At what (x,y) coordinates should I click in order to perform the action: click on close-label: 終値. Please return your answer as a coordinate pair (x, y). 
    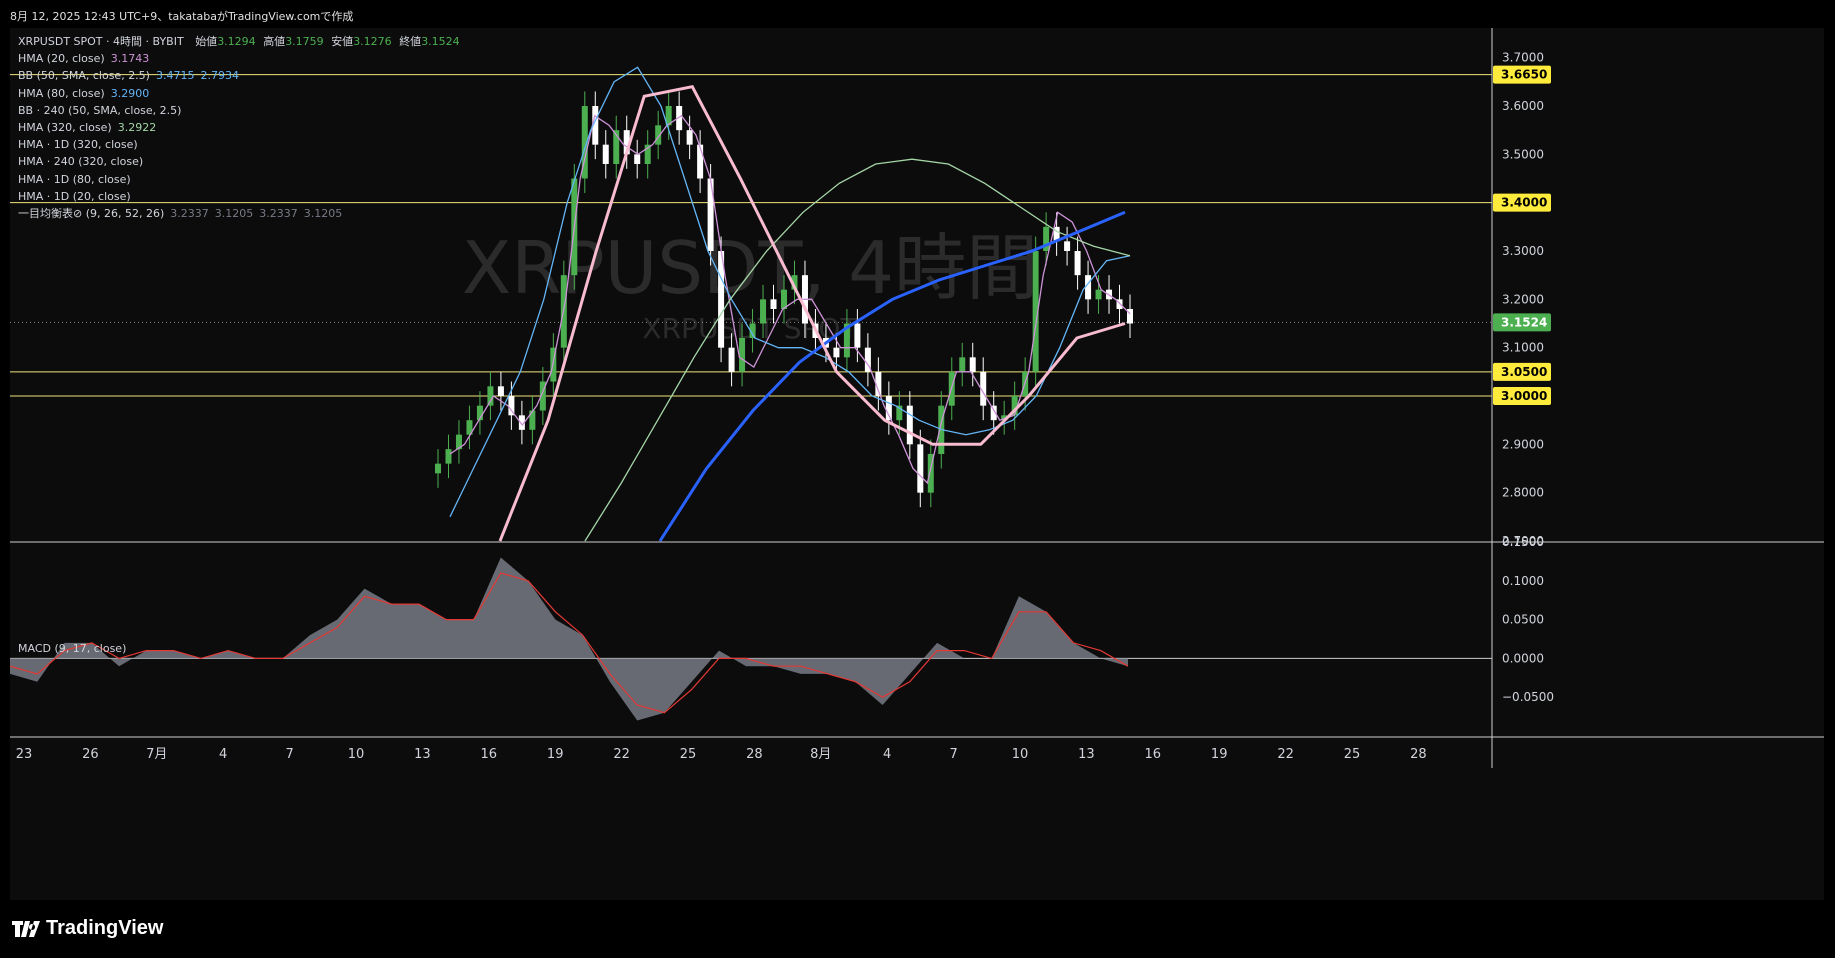
    Looking at the image, I should click on (410, 41).